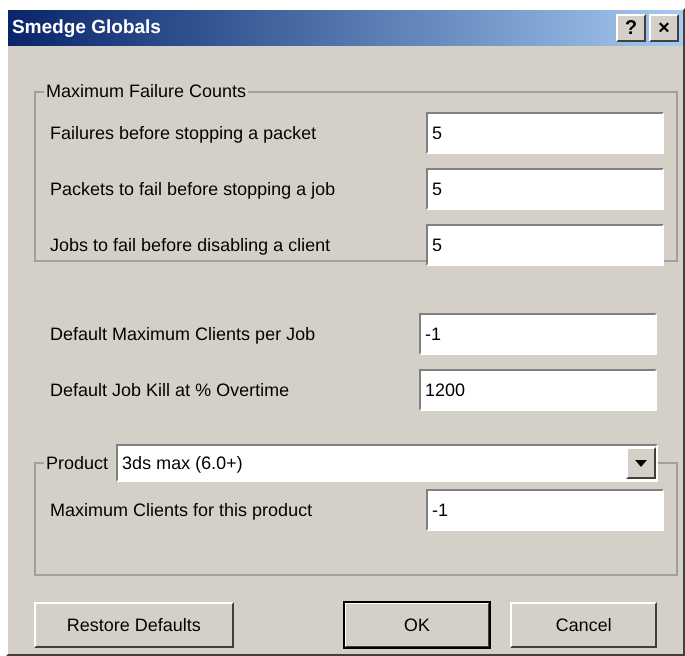  Describe the element at coordinates (86, 28) in the screenshot. I see `window-title: Smedge Globals` at that location.